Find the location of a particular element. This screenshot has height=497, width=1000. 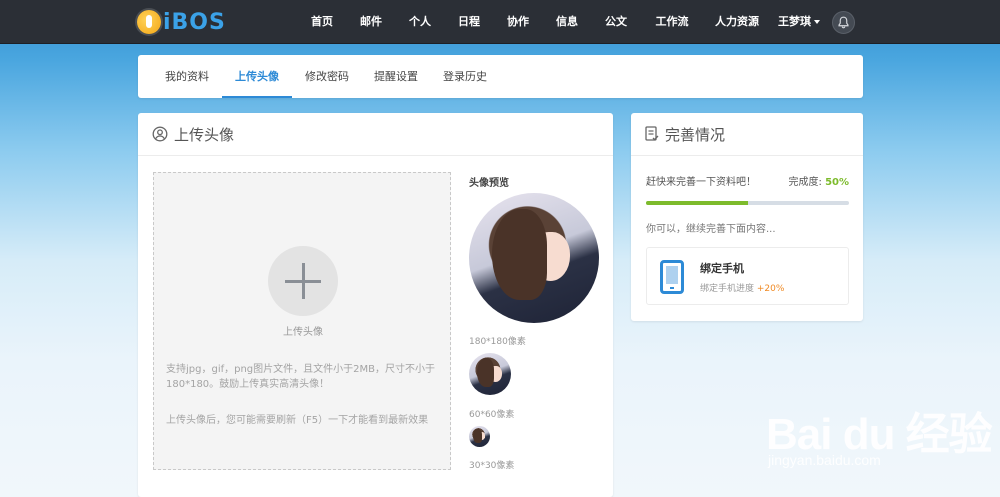

completion-percent-value: 50% is located at coordinates (837, 182).